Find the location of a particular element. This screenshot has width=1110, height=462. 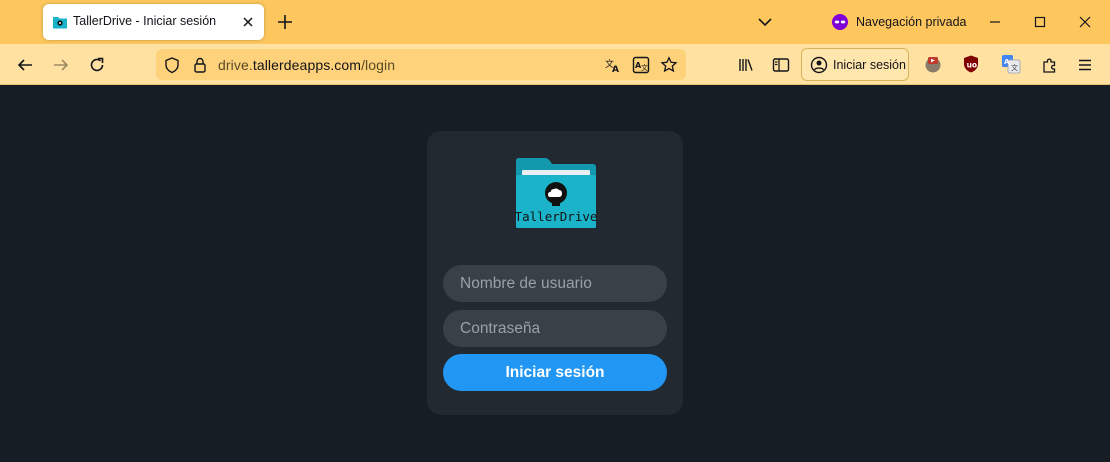

bookmark-star-icon is located at coordinates (669, 65).